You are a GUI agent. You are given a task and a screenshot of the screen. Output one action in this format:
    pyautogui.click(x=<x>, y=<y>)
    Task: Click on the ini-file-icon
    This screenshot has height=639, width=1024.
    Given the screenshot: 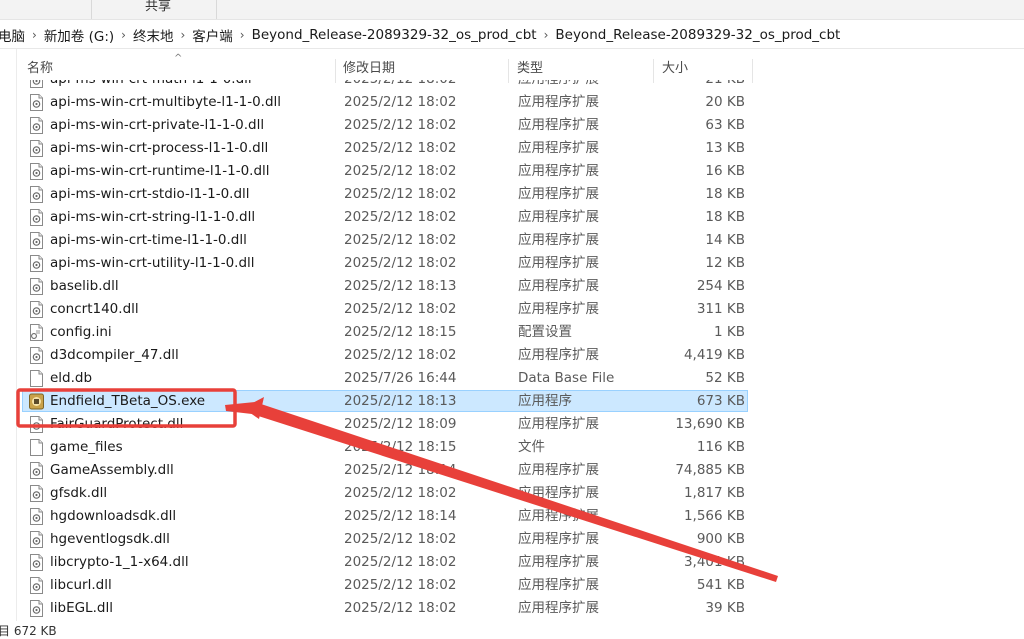 What is the action you would take?
    pyautogui.click(x=36, y=332)
    